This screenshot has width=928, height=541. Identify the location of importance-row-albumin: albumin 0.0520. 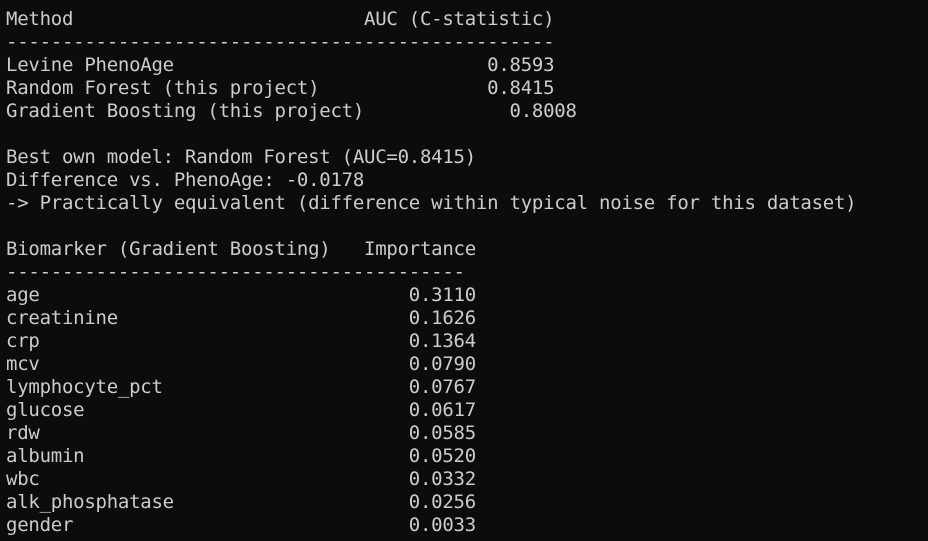
(241, 456).